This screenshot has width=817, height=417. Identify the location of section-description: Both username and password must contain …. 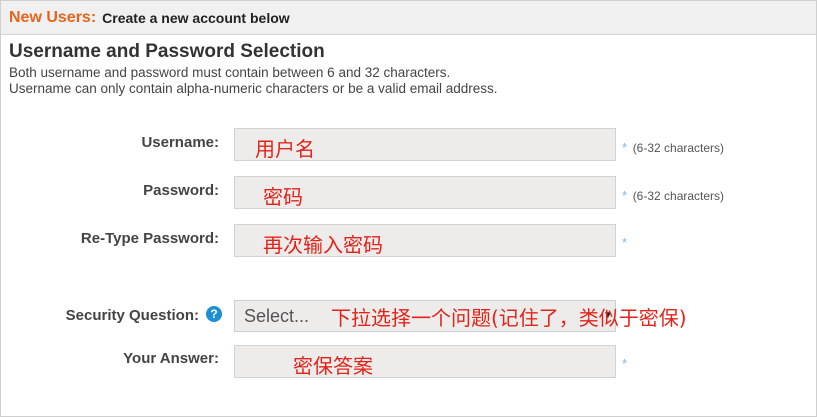
(253, 81).